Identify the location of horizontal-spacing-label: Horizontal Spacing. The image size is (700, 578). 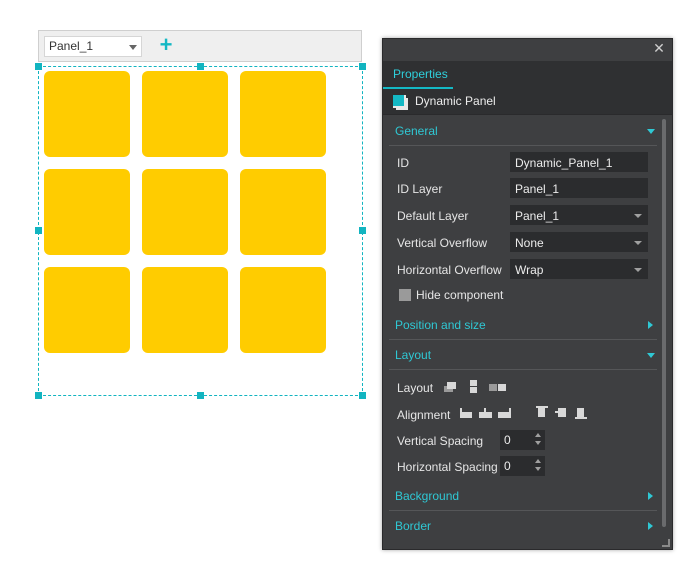
(447, 467).